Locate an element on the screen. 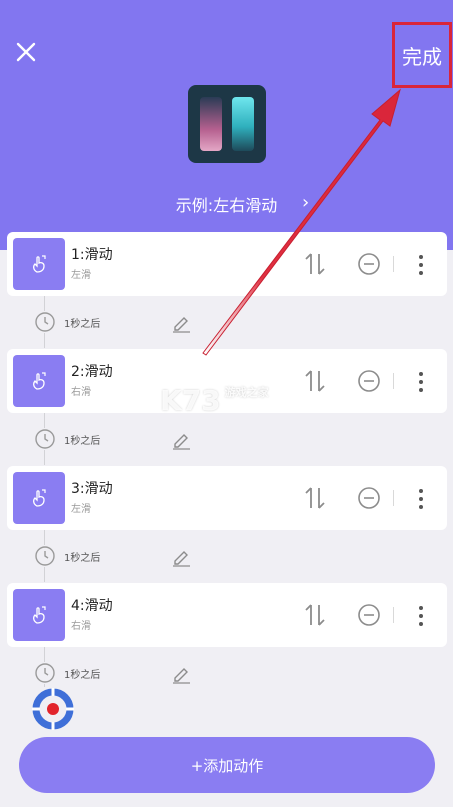 This screenshot has width=453, height=807. action-title: 3:滑动 is located at coordinates (92, 489).